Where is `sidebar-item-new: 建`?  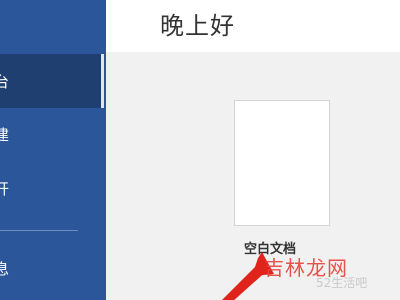 sidebar-item-new: 建 is located at coordinates (53, 134).